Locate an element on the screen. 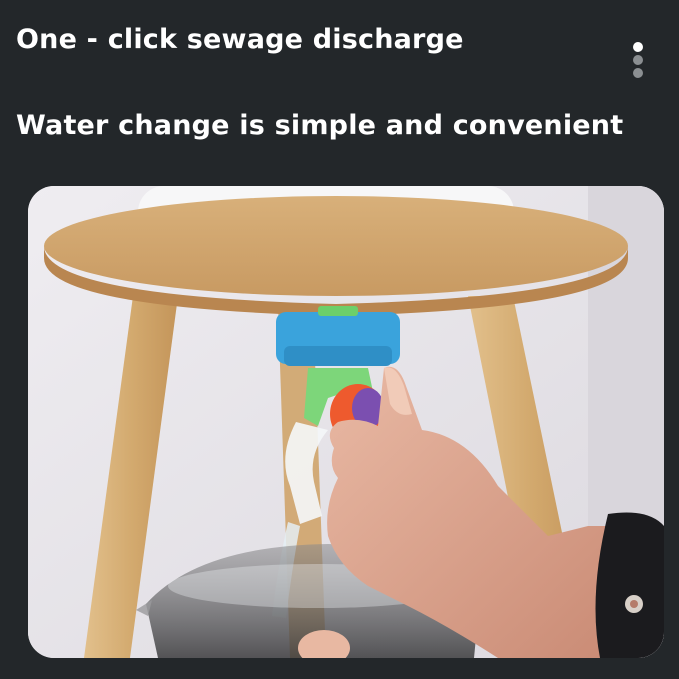 This screenshot has height=679, width=679. headline-one-click-discharge: One - click sewage discharge is located at coordinates (240, 39).